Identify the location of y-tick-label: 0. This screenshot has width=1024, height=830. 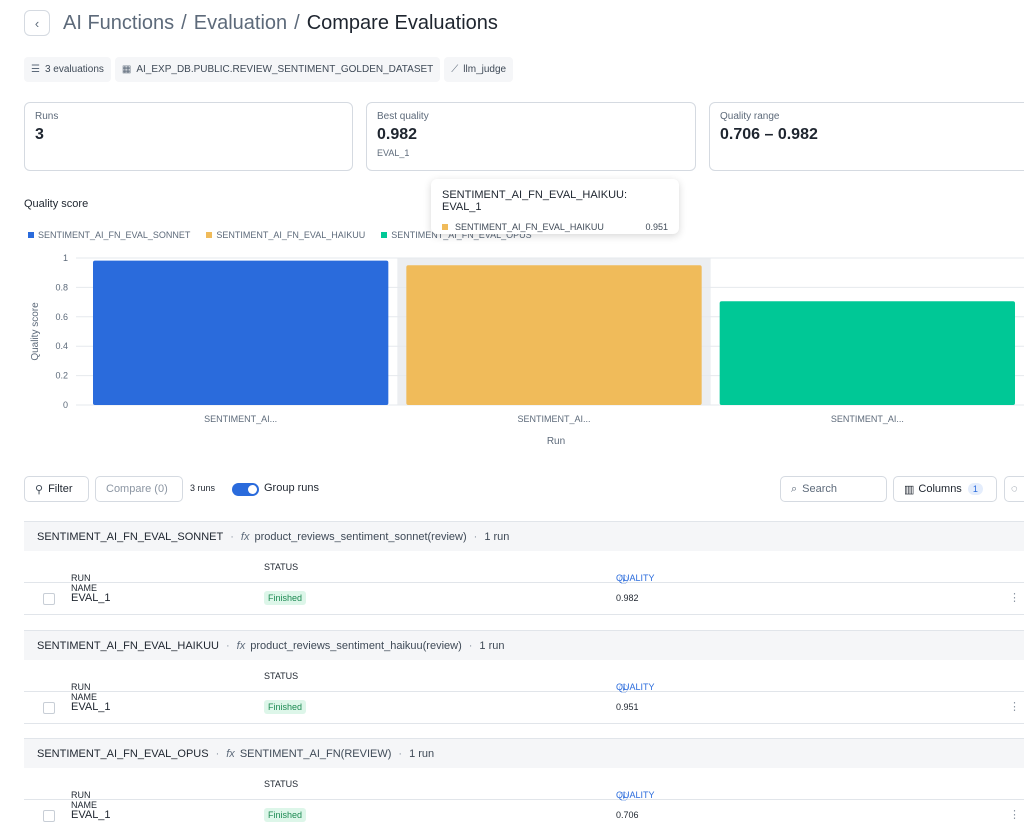
(65, 405).